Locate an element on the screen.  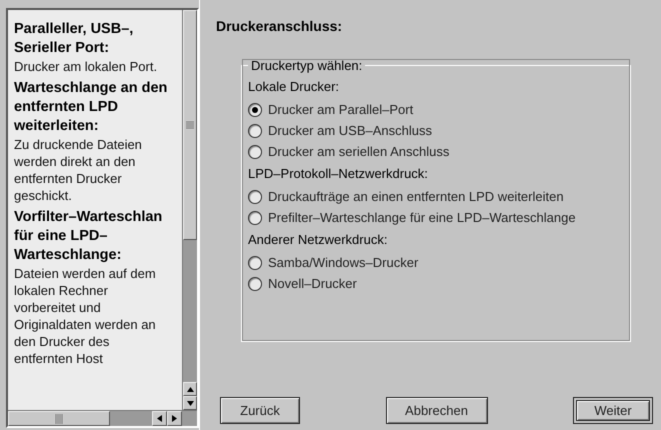
section-label: Anderer Netzwerkdruck: is located at coordinates (318, 240).